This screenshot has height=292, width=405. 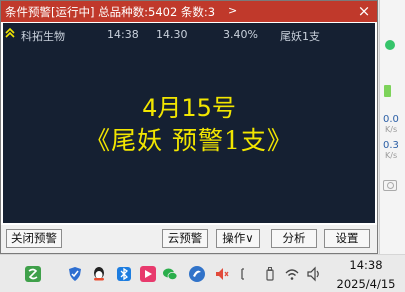 What do you see at coordinates (43, 36) in the screenshot?
I see `stock-name: 科拓生物` at bounding box center [43, 36].